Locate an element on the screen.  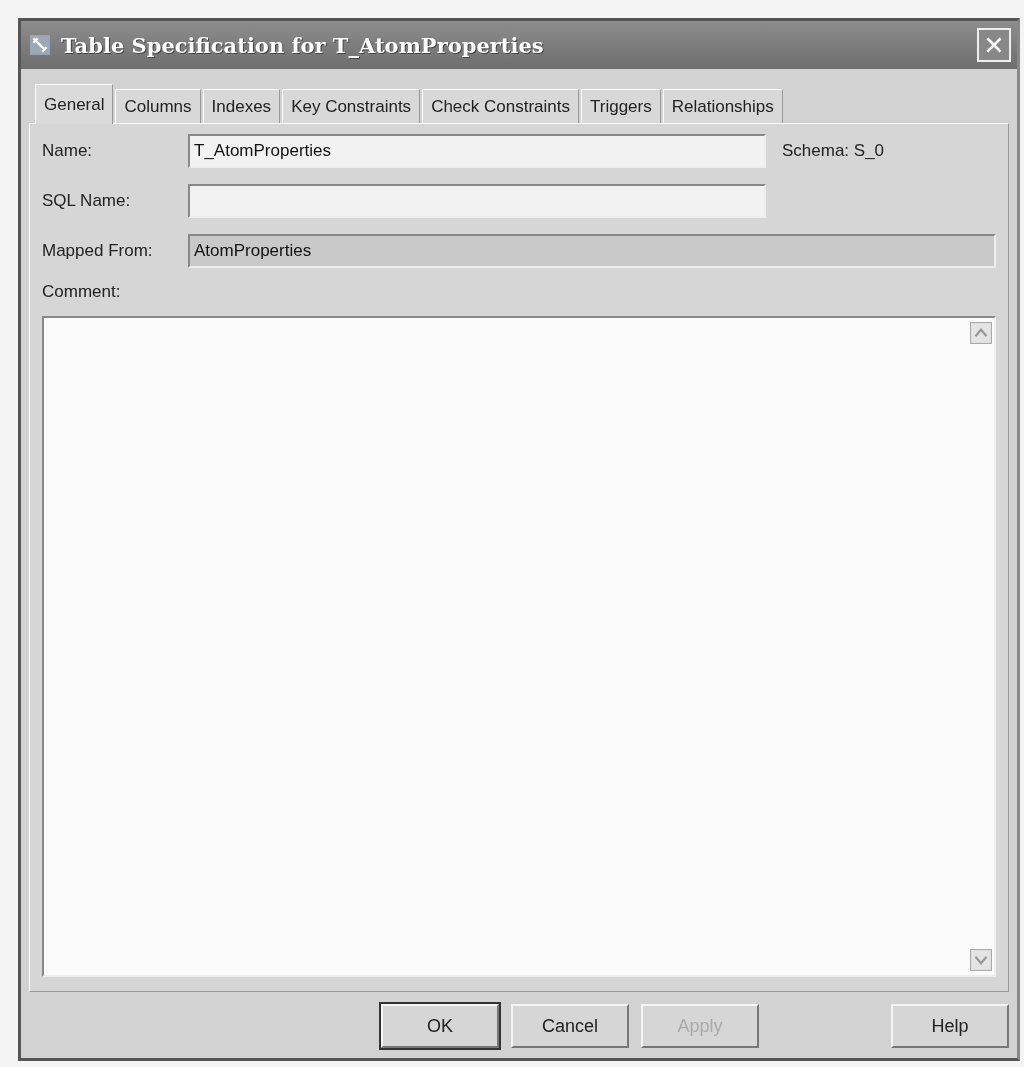
text-field: T_AtomProperties is located at coordinates (477, 151).